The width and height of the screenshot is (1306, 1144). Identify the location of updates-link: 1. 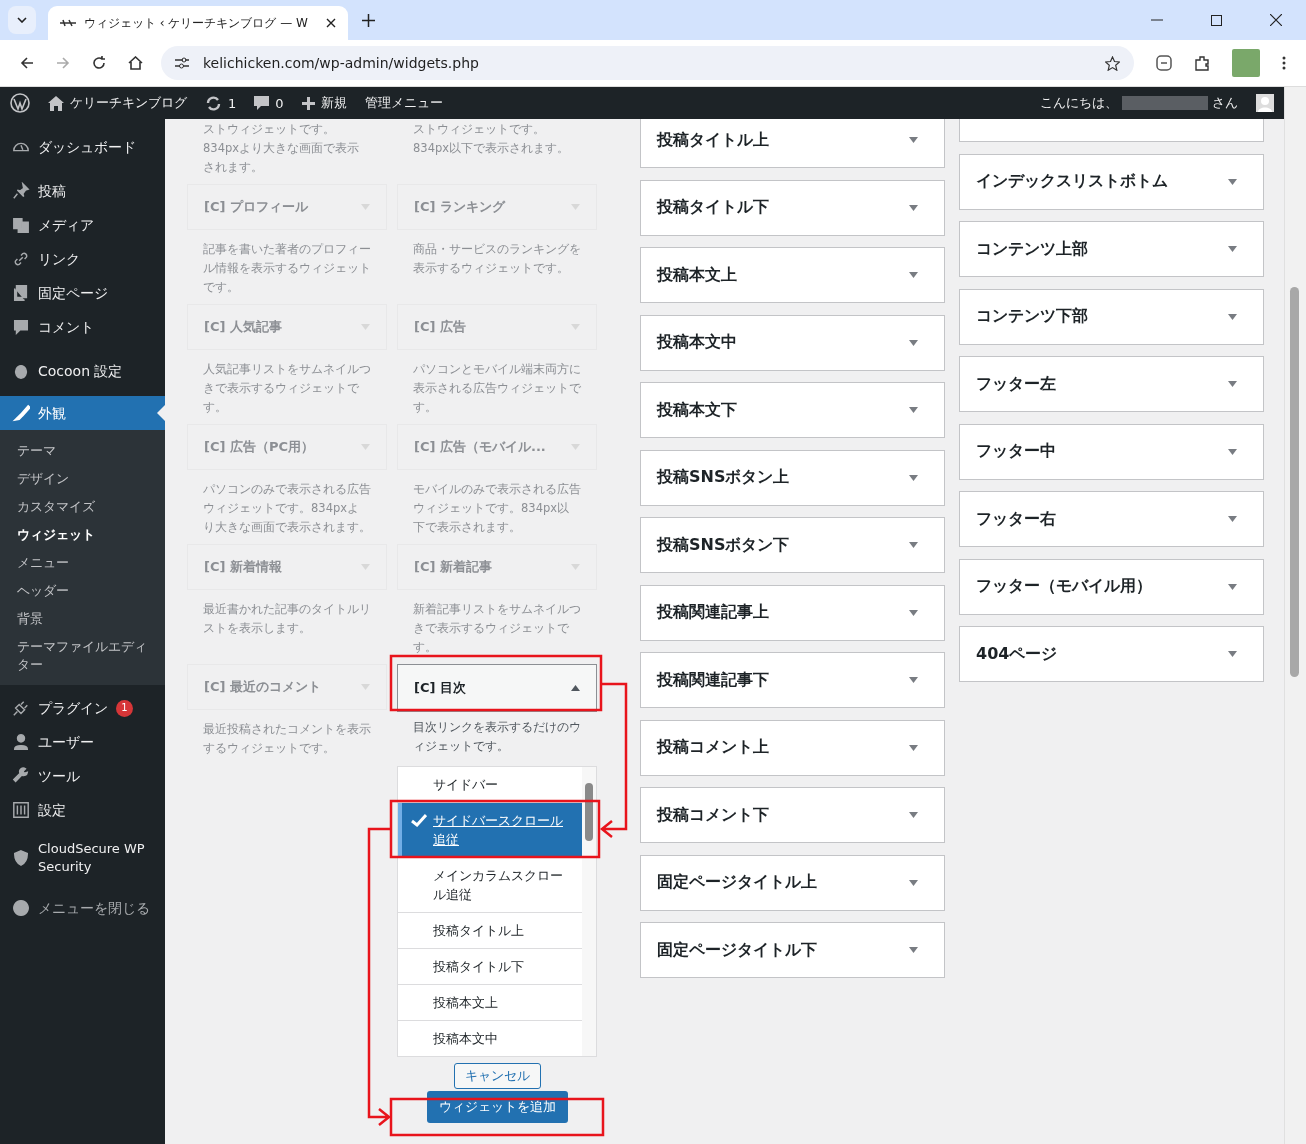
(221, 103).